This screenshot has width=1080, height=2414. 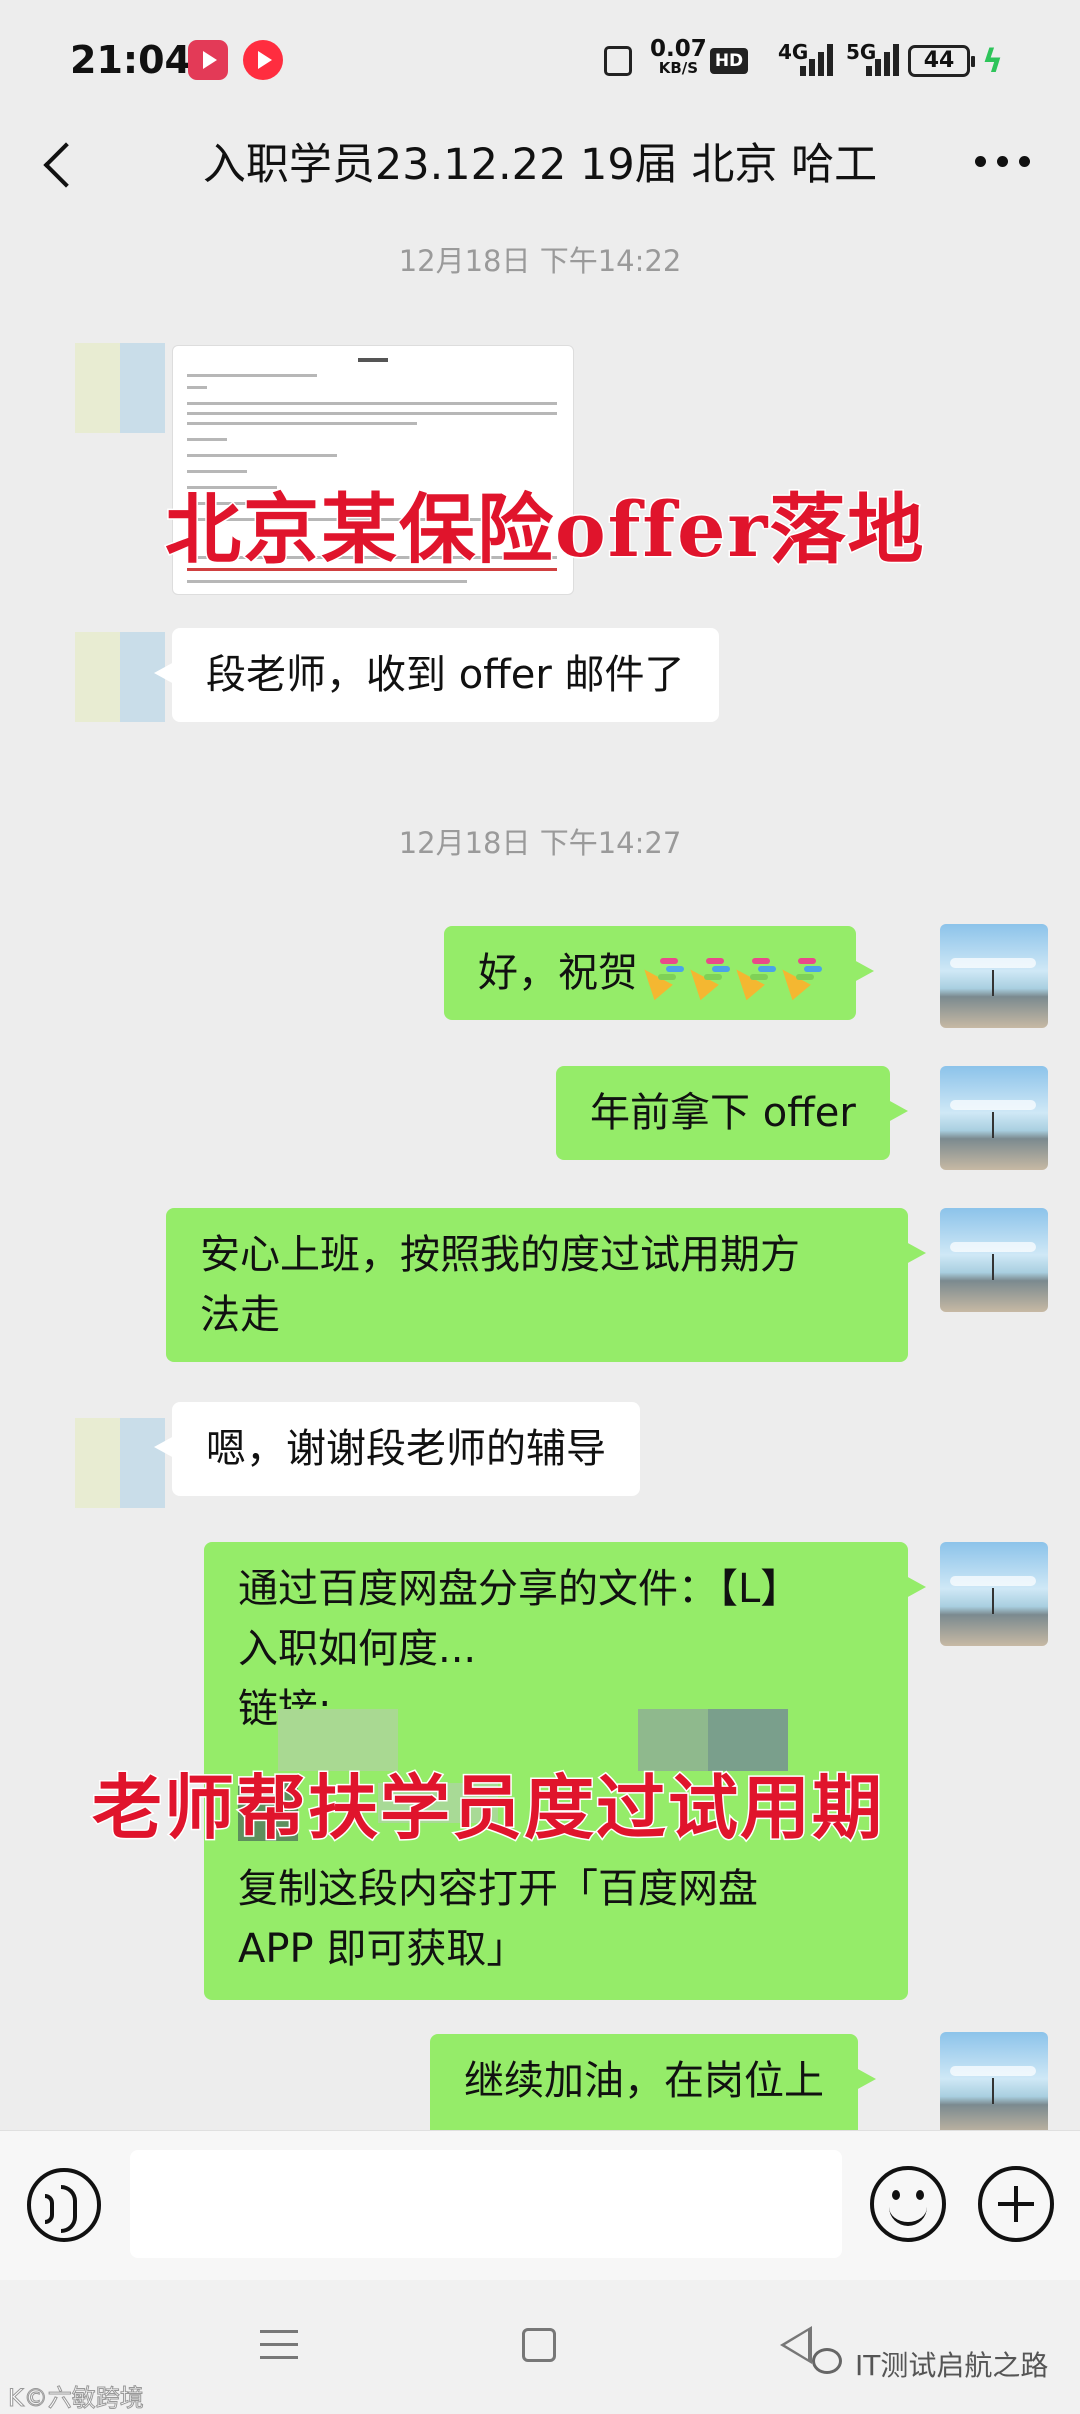 I want to click on message-bubble: 年前拿下 offer, so click(x=732, y=1113).